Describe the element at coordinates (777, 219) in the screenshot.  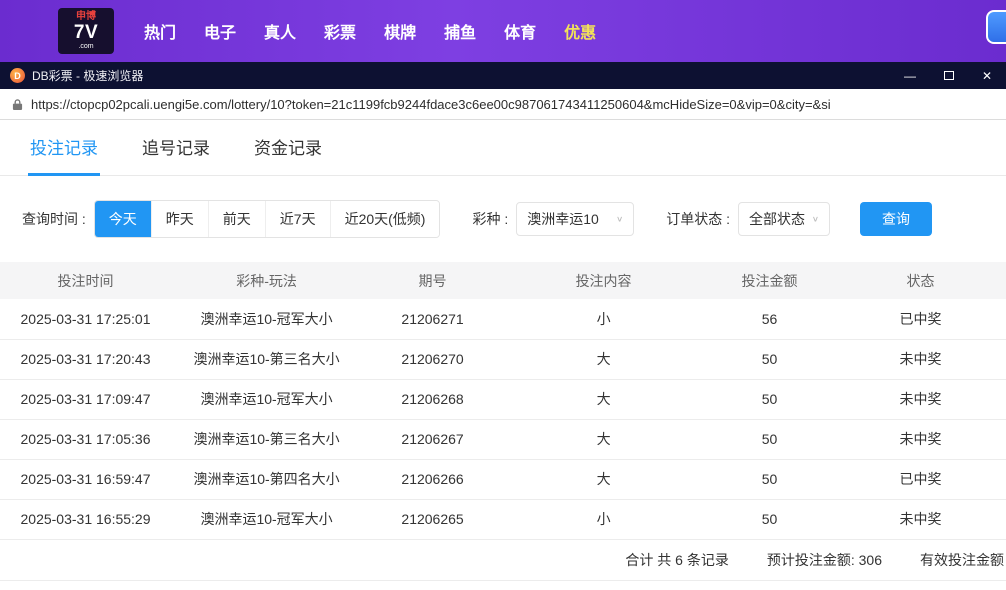
I see `order-status-value: 全部状态` at that location.